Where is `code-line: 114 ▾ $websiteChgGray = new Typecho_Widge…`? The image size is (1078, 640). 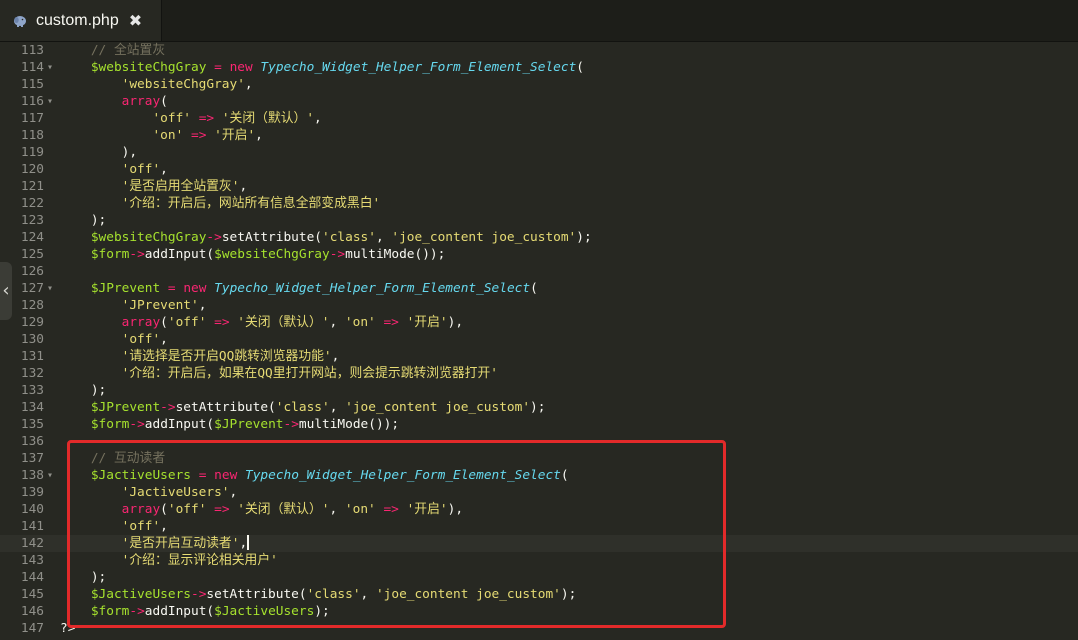 code-line: 114 ▾ $websiteChgGray = new Typecho_Widge… is located at coordinates (539, 67).